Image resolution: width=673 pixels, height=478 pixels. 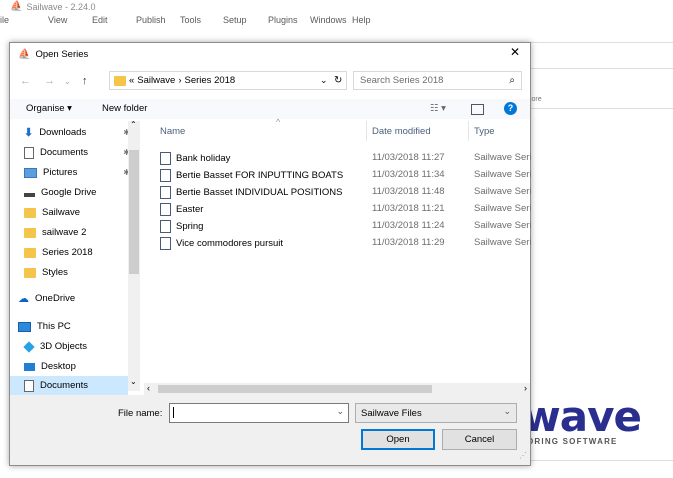 What do you see at coordinates (100, 20) in the screenshot?
I see `menu-edit: Edit` at bounding box center [100, 20].